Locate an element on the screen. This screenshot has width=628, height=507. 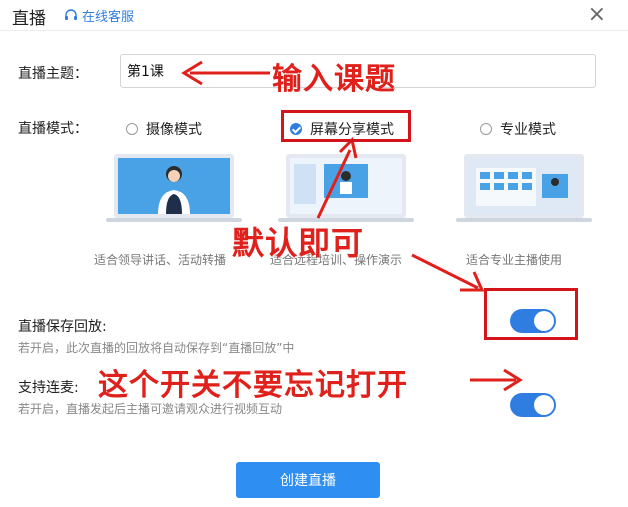
annotation-remember-switch: 这个开关不要忘记打开 is located at coordinates (253, 385).